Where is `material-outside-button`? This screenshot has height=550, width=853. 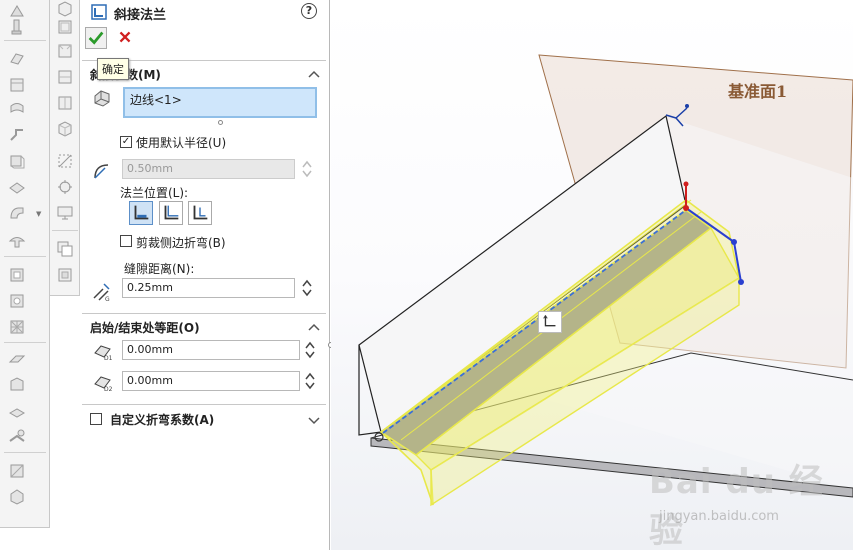 material-outside-button is located at coordinates (171, 213).